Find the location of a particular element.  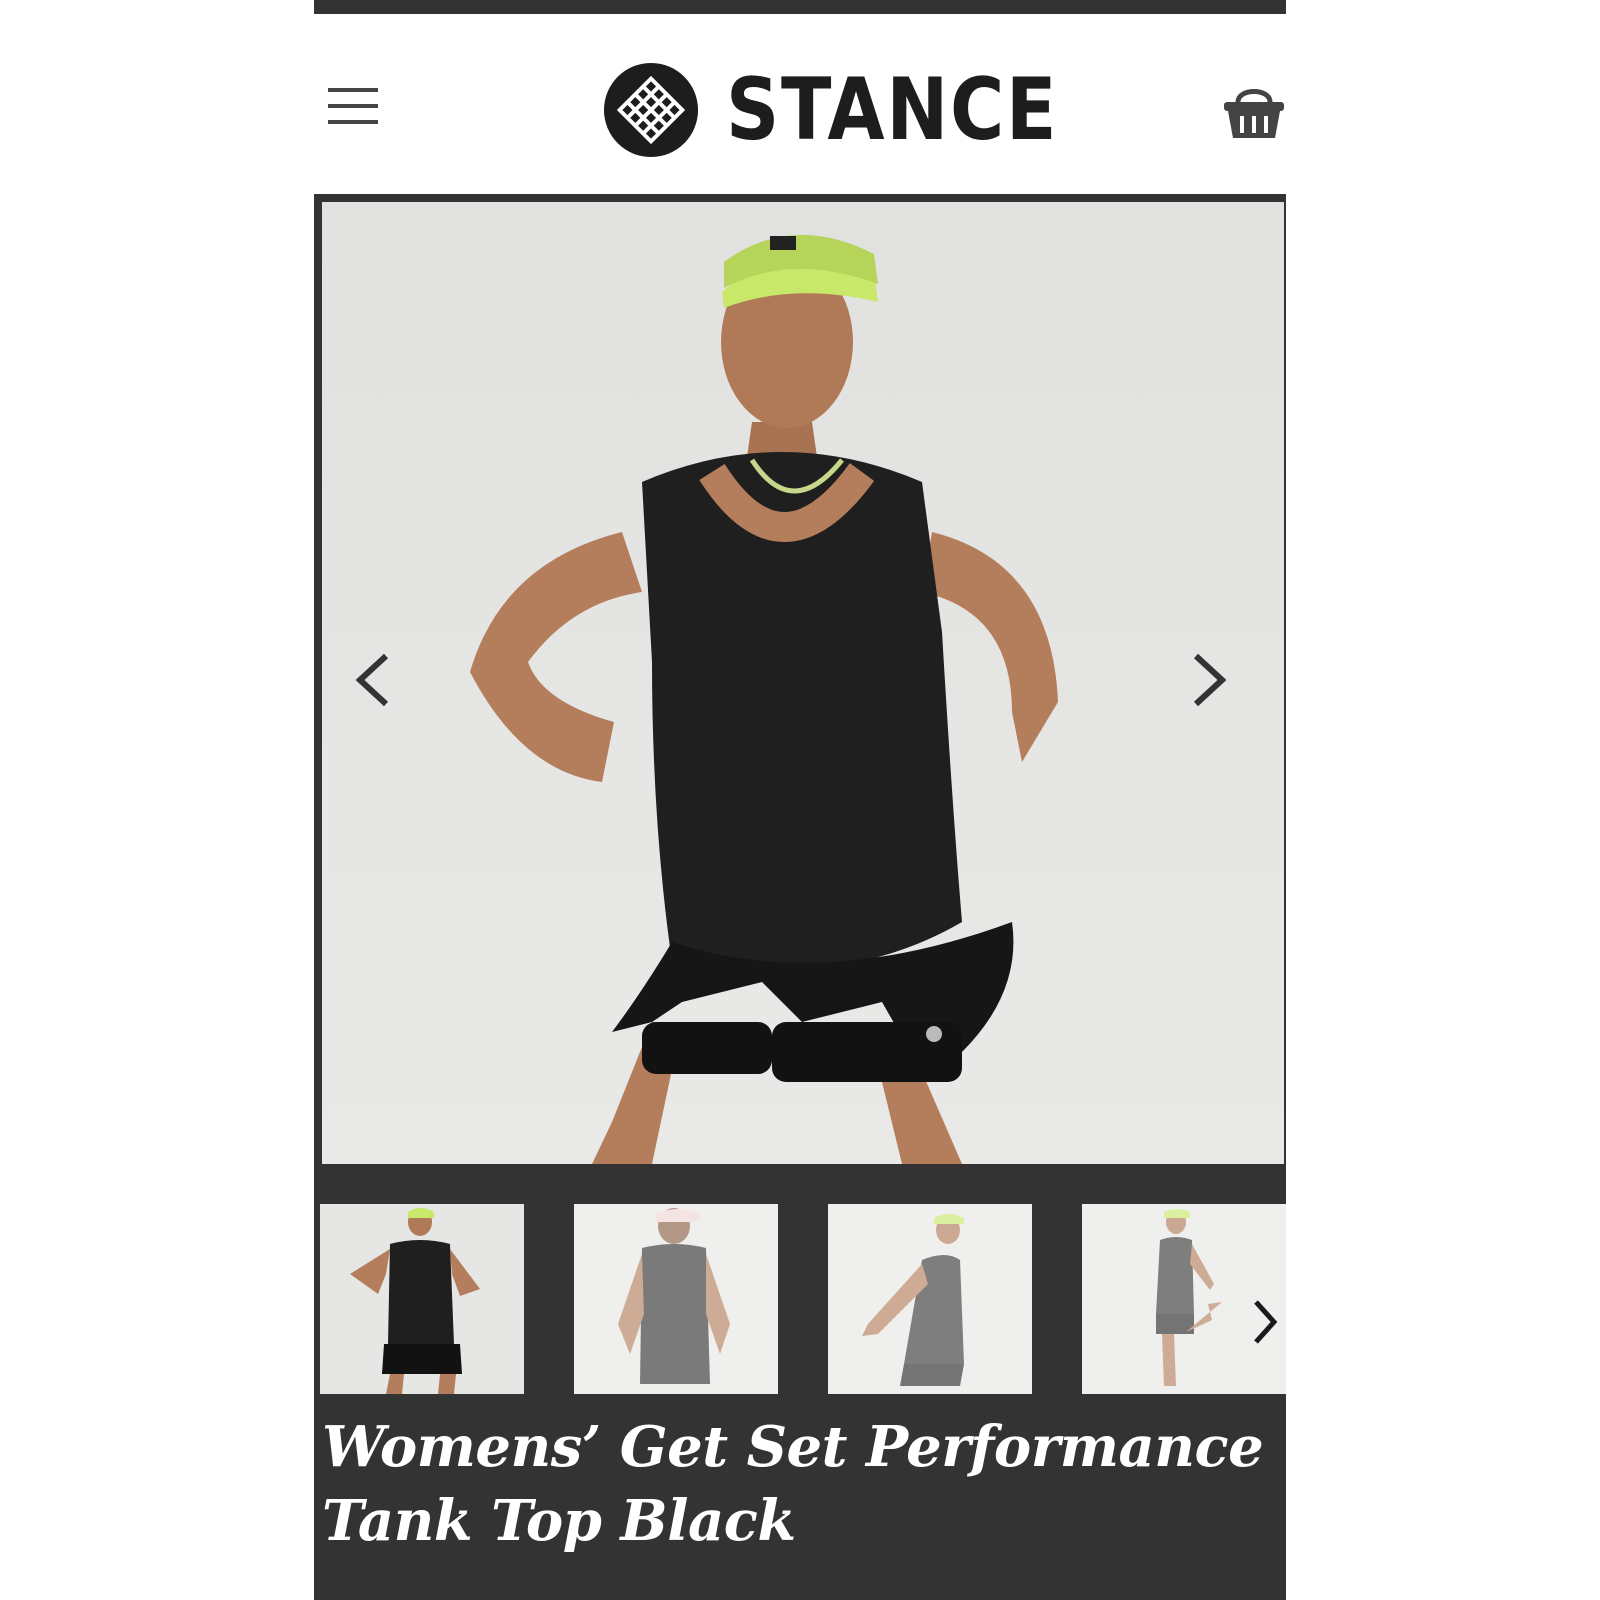

thumbnail-strip is located at coordinates (803, 1299).